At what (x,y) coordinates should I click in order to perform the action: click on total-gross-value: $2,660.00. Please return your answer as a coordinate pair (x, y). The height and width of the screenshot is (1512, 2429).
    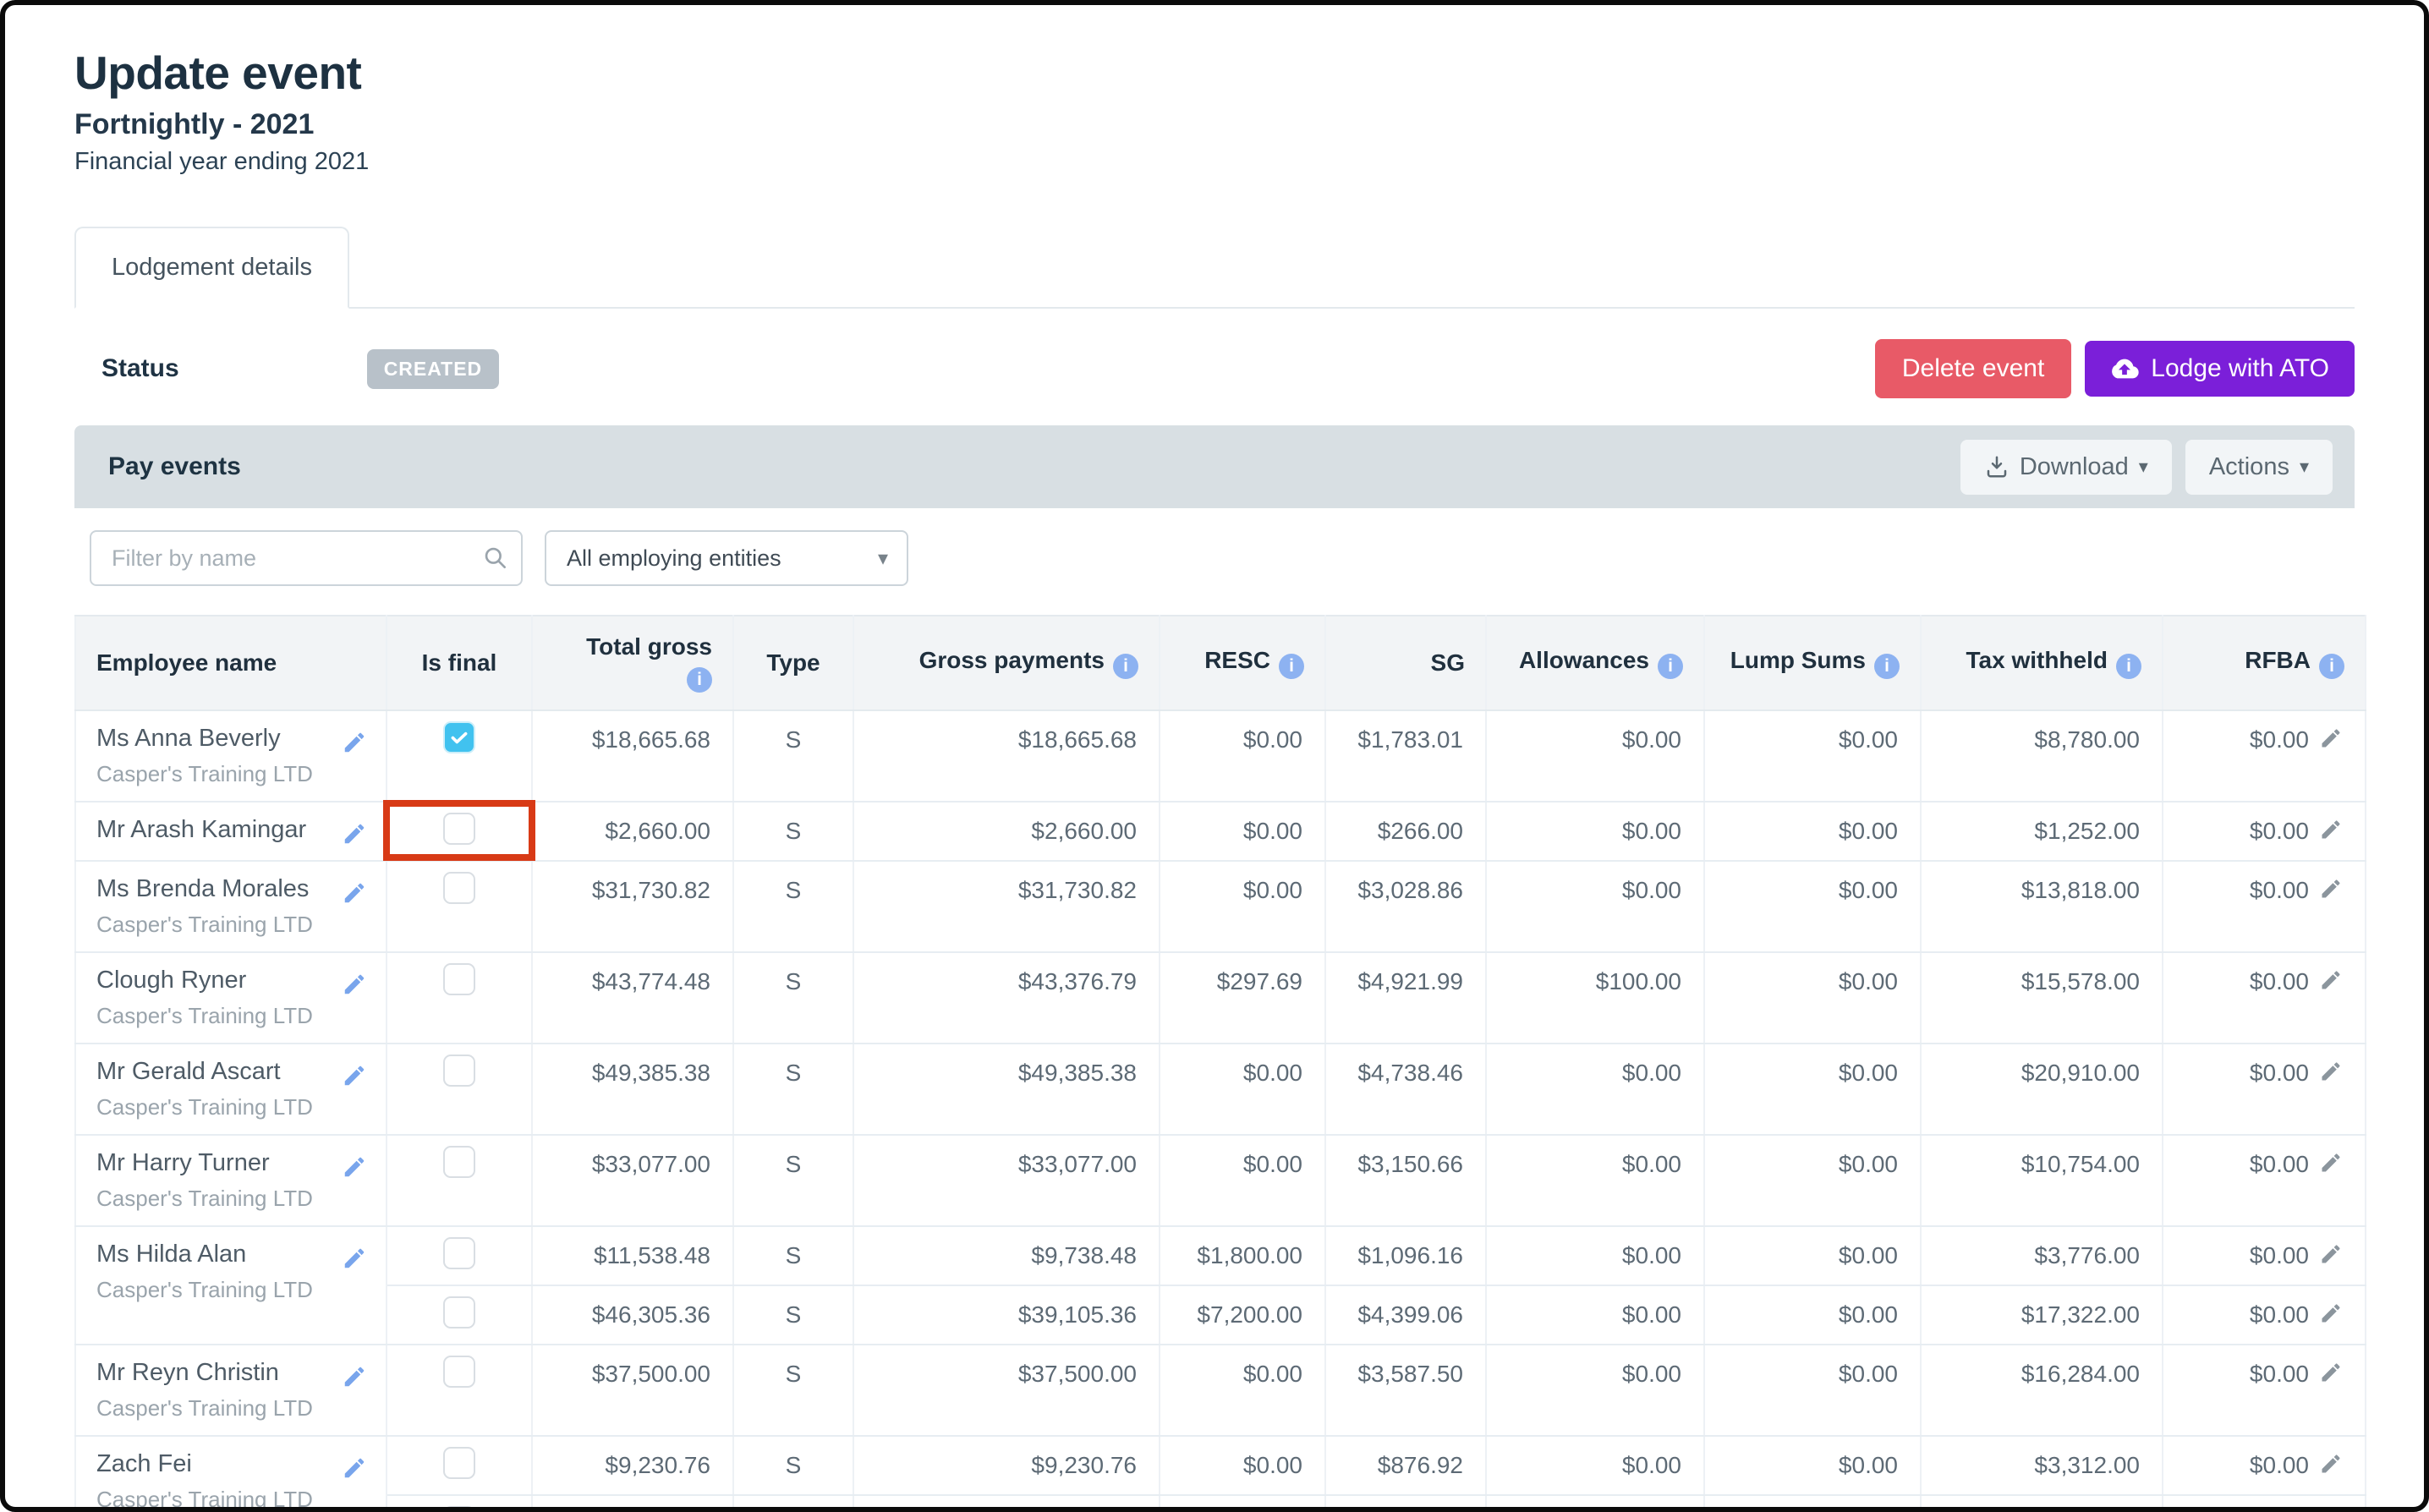
    Looking at the image, I should click on (632, 832).